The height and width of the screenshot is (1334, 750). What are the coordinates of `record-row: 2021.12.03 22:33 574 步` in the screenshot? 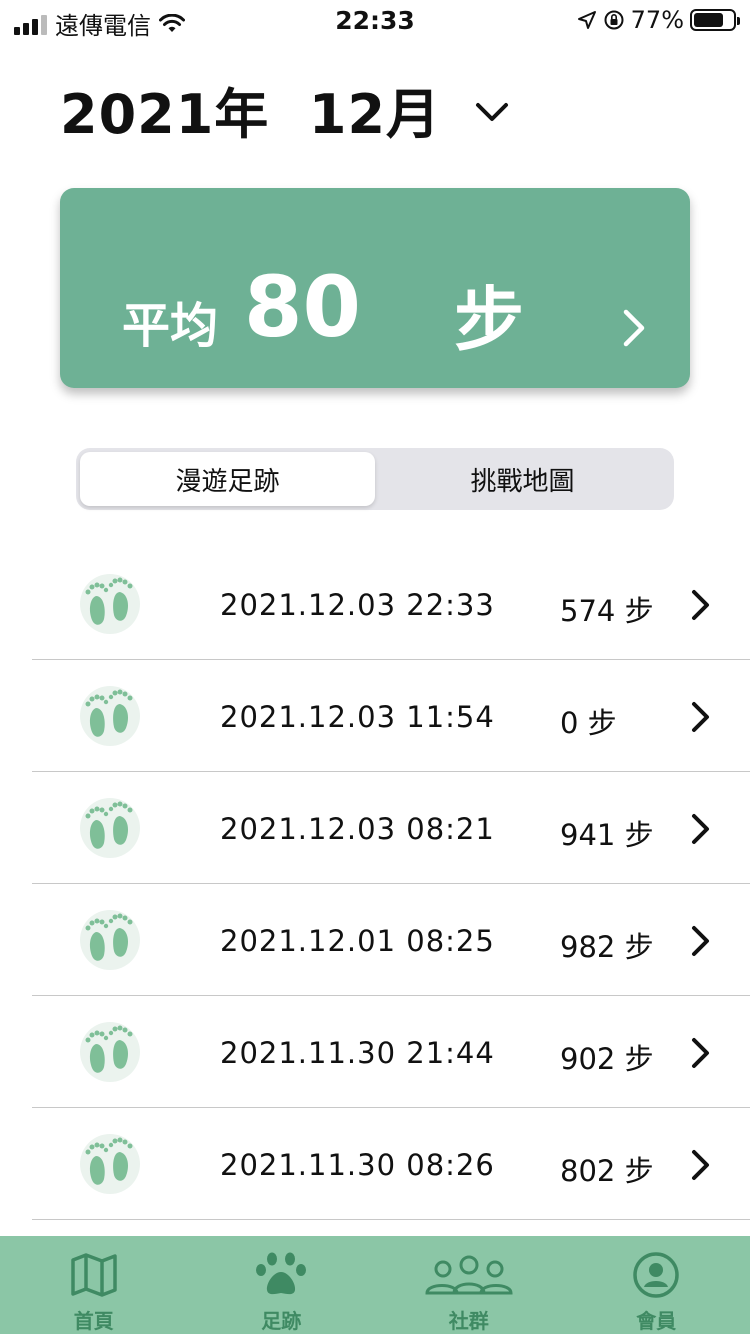 It's located at (375, 604).